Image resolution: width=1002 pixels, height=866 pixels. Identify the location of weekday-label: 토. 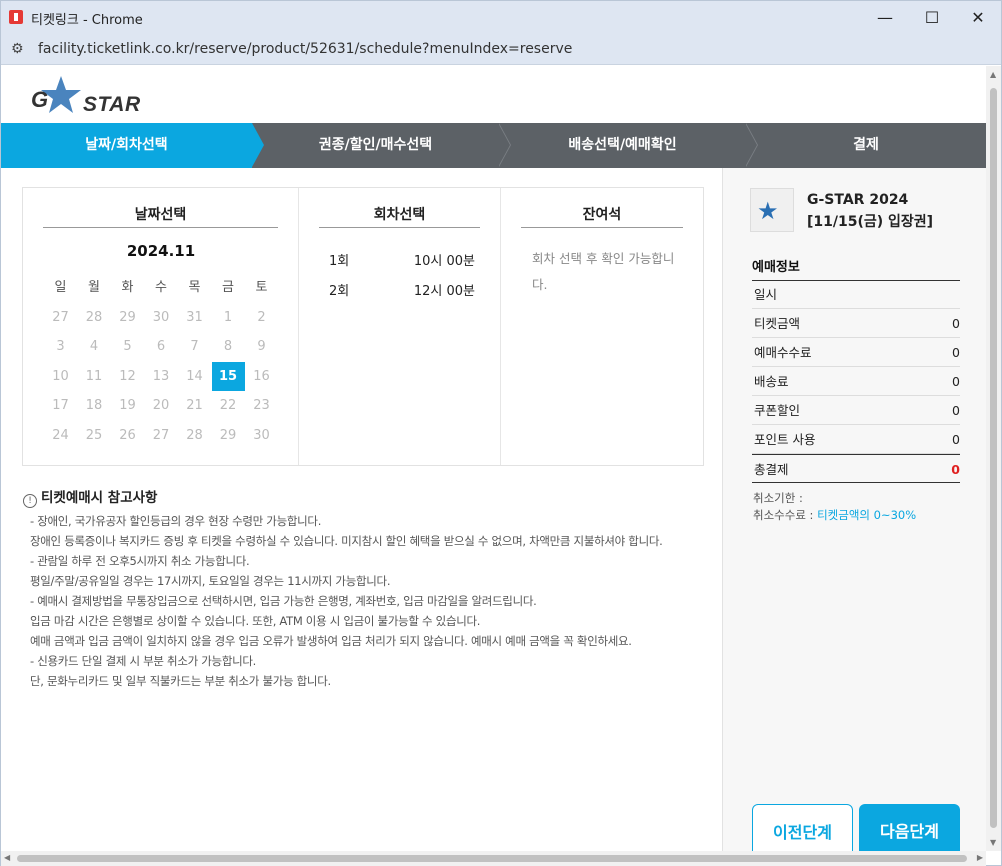
(261, 287).